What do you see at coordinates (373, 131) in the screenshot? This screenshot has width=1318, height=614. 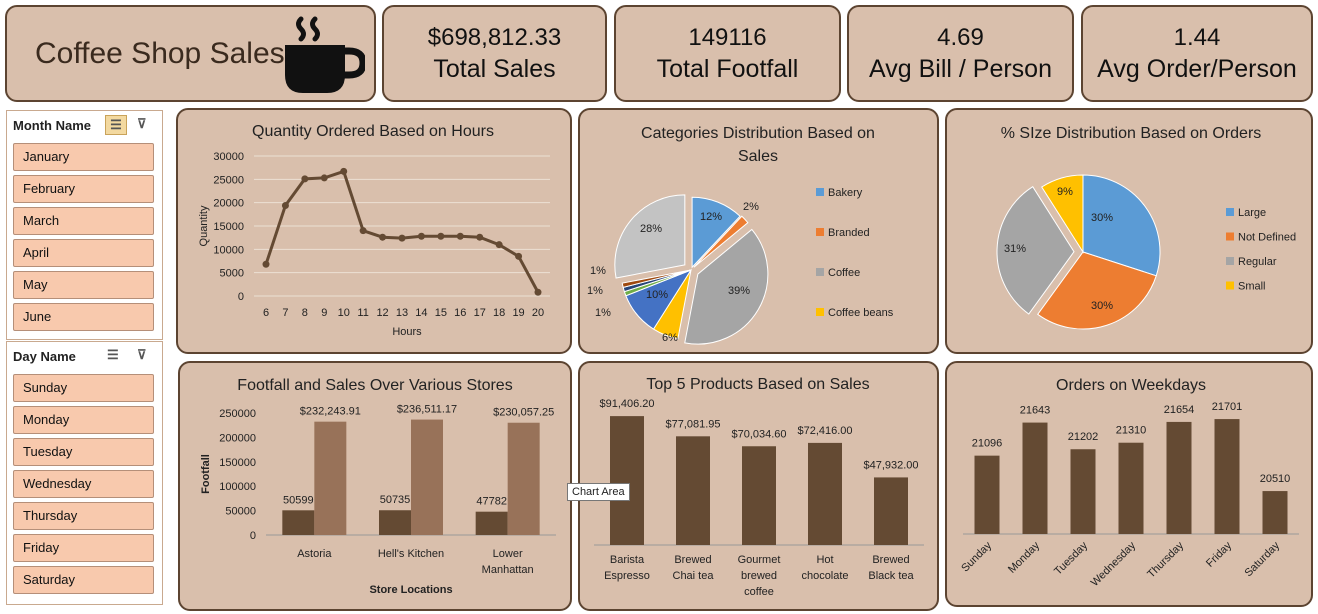 I see `chart-title: Quantity Ordered Based on Hours` at bounding box center [373, 131].